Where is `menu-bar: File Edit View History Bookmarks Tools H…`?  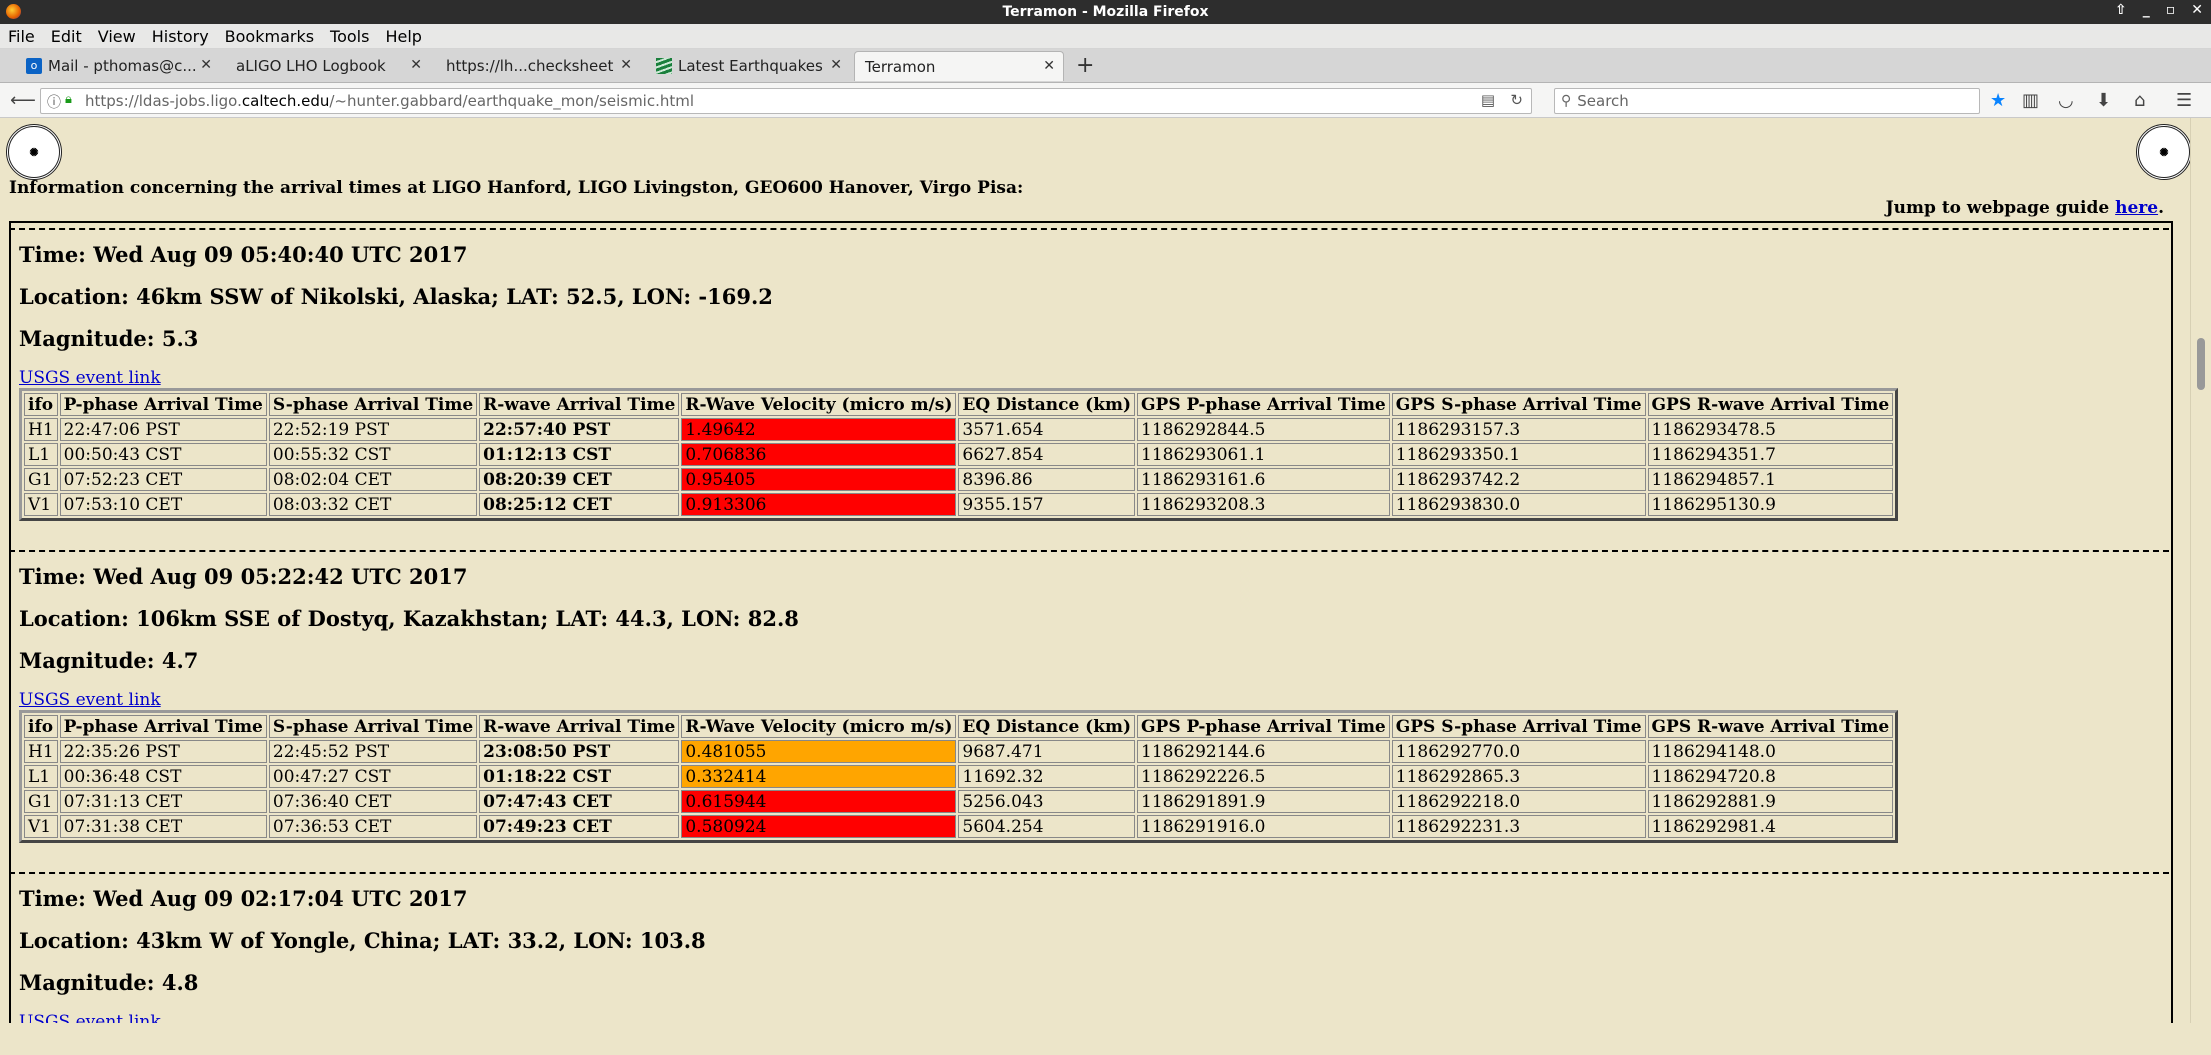
menu-bar: File Edit View History Bookmarks Tools H… is located at coordinates (1105, 36).